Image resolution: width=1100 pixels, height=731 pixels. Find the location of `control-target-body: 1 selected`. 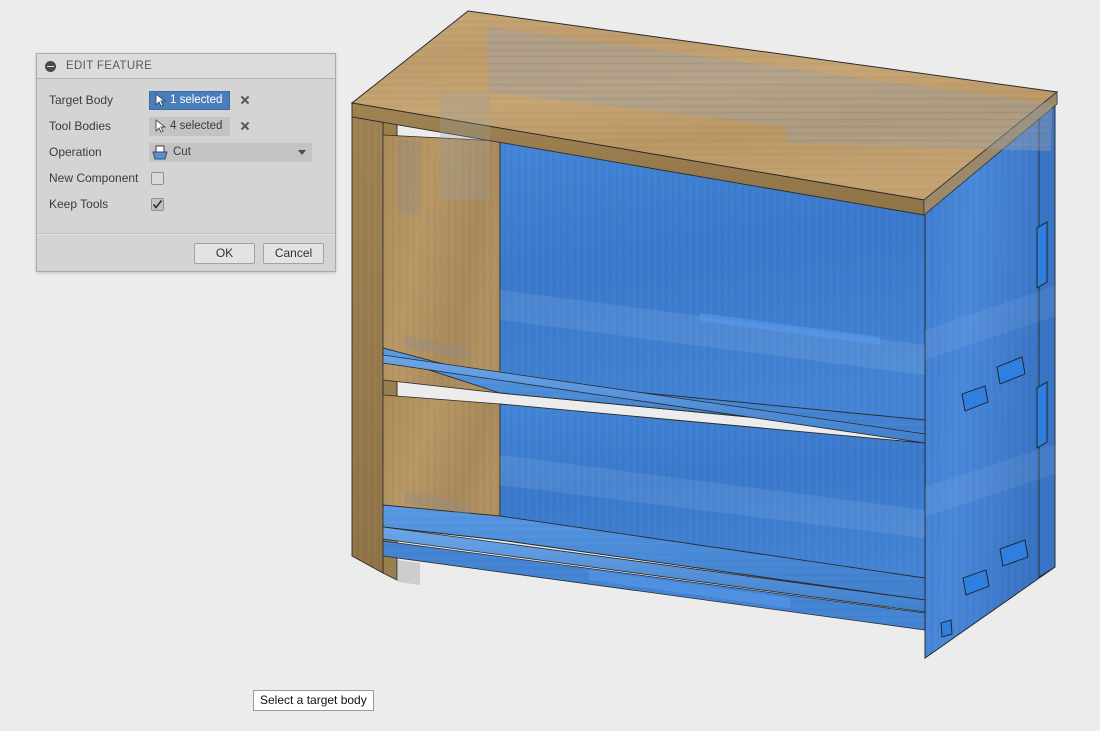

control-target-body: 1 selected is located at coordinates (201, 100).